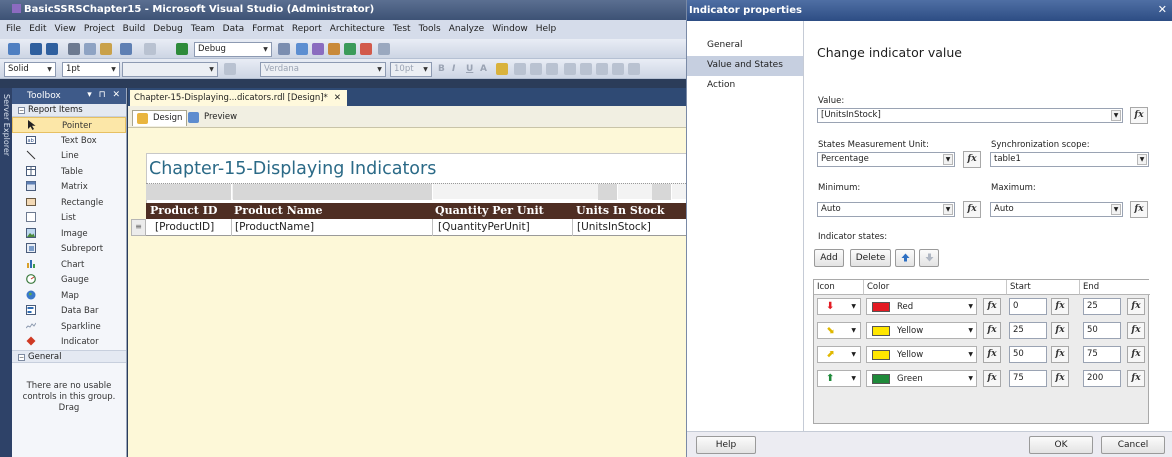 This screenshot has height=457, width=1172. What do you see at coordinates (126, 49) in the screenshot?
I see `undo-icon` at bounding box center [126, 49].